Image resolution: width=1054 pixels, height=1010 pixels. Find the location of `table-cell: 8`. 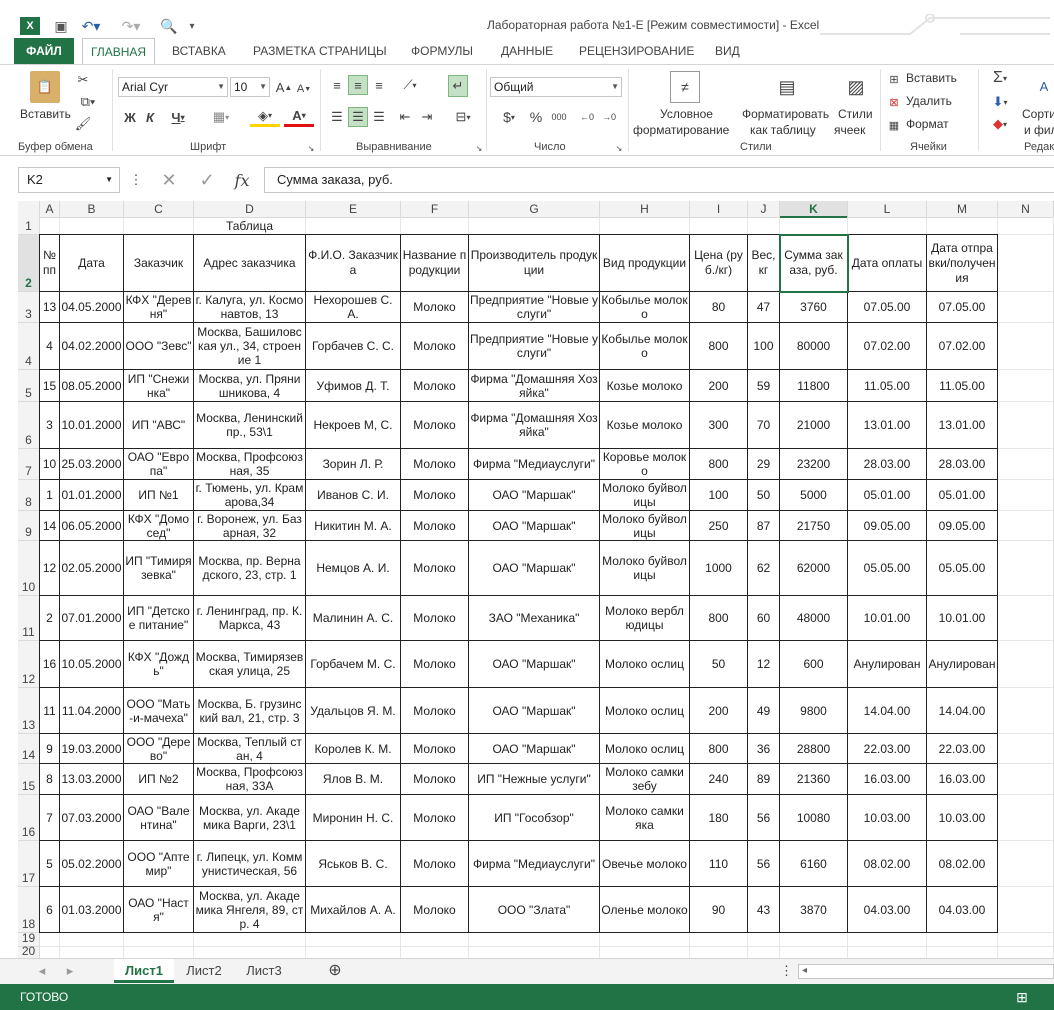

table-cell: 8 is located at coordinates (50, 779).